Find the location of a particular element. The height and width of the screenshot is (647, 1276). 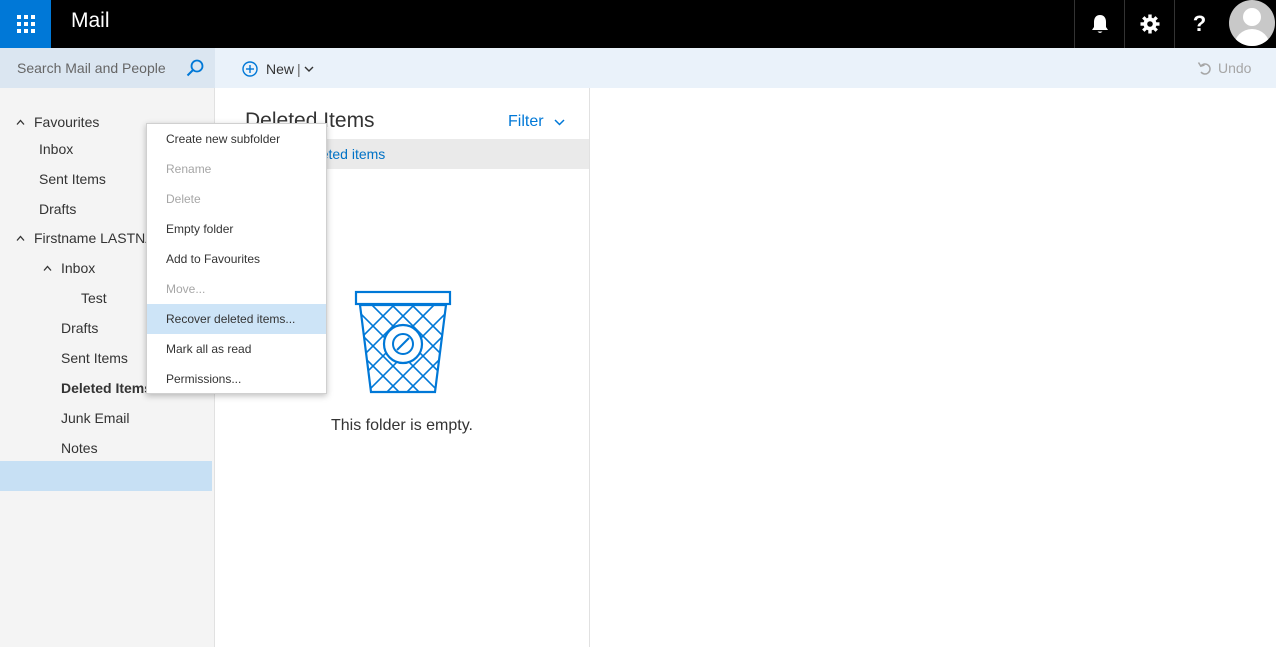

menu-item-delete: Delete is located at coordinates (236, 199).